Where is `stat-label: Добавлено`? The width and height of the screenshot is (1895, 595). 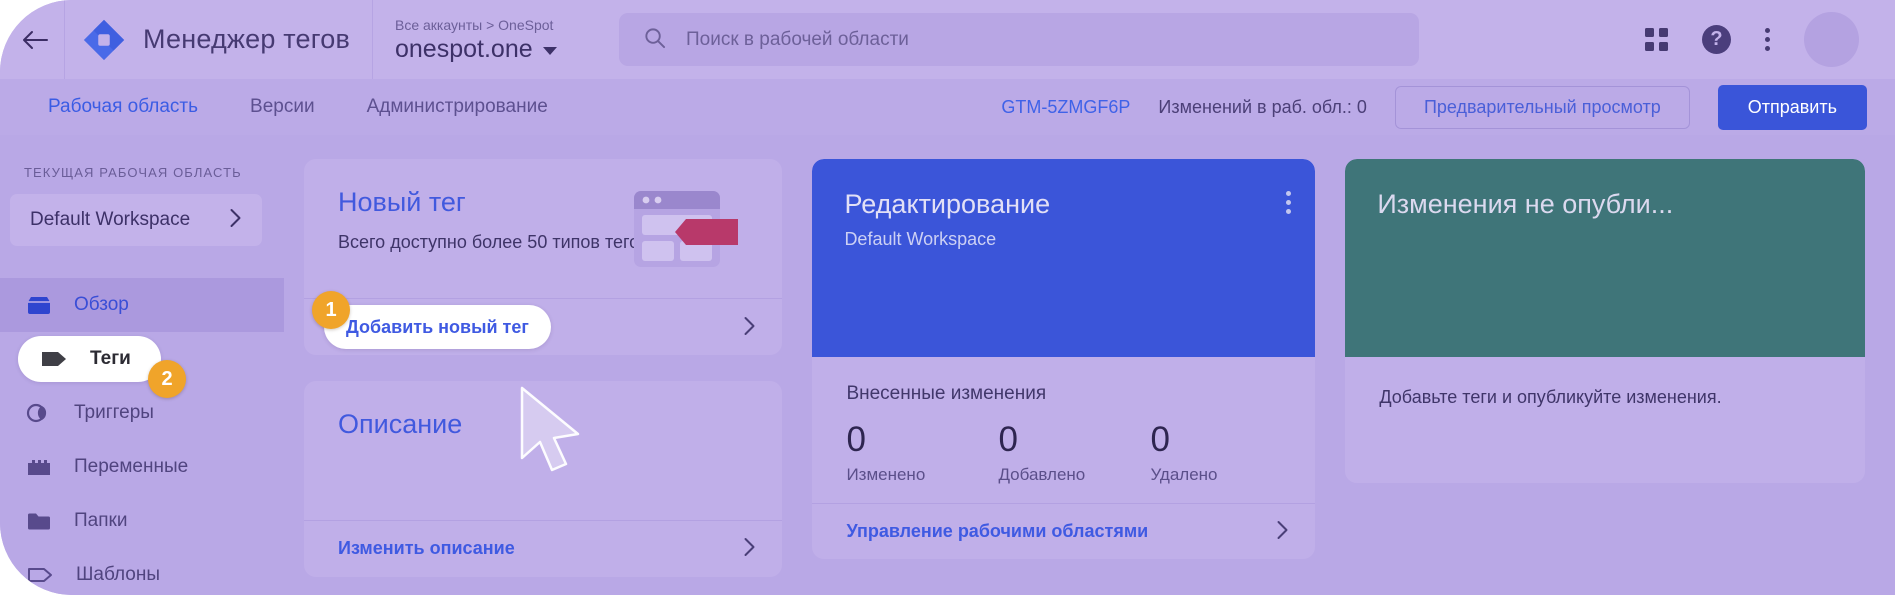
stat-label: Добавлено is located at coordinates (1042, 474).